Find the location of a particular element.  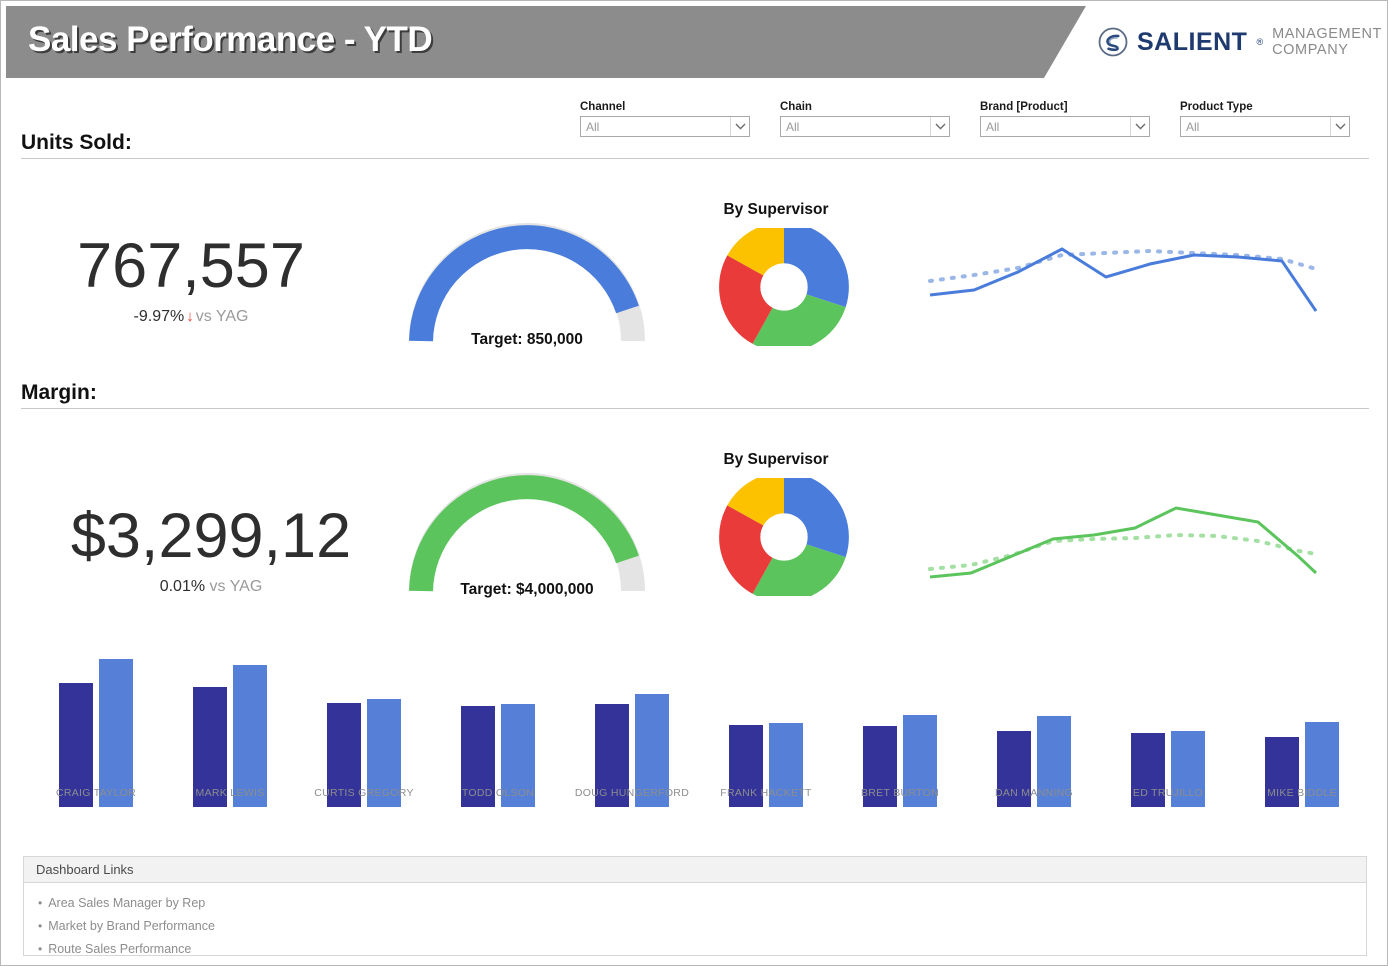

list-item: • Route Sales Performance is located at coordinates (702, 949).